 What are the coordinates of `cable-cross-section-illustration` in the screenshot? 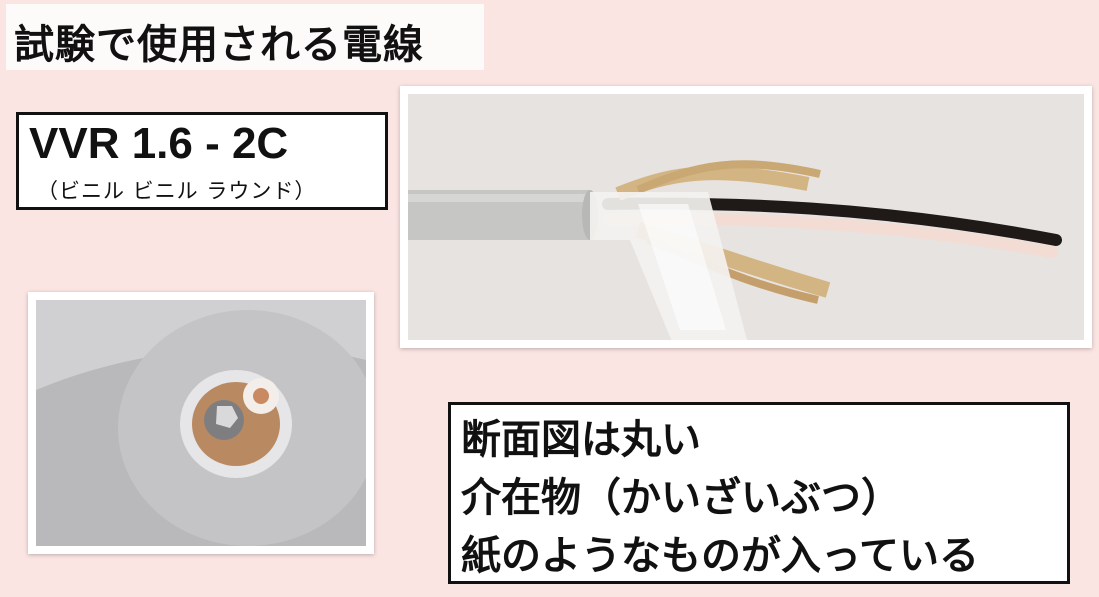 It's located at (201, 423).